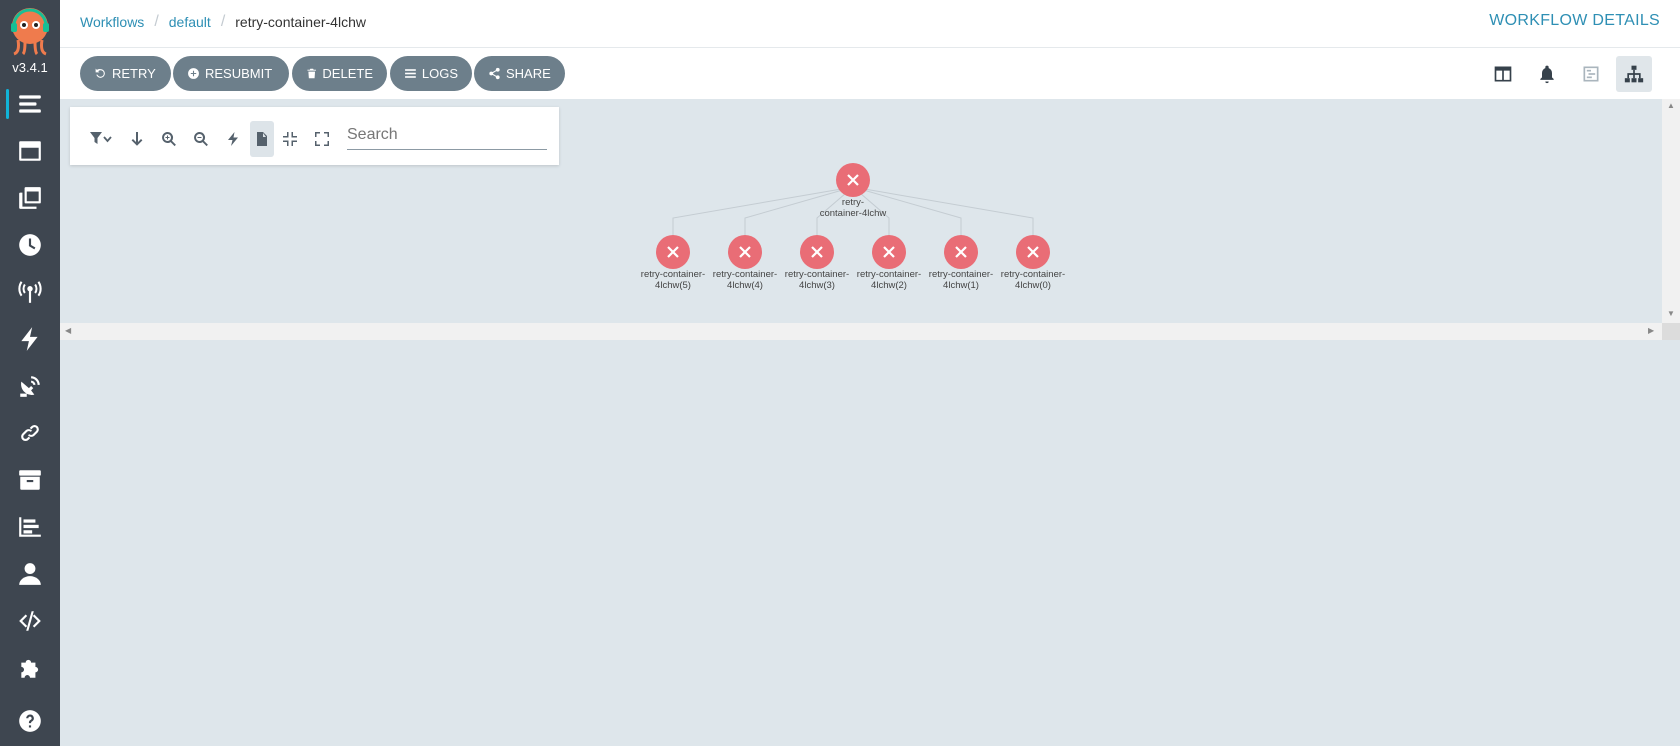  I want to click on compress-button, so click(290, 139).